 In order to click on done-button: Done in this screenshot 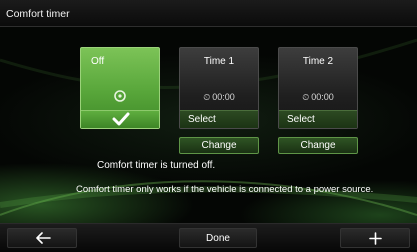, I will do `click(218, 238)`.